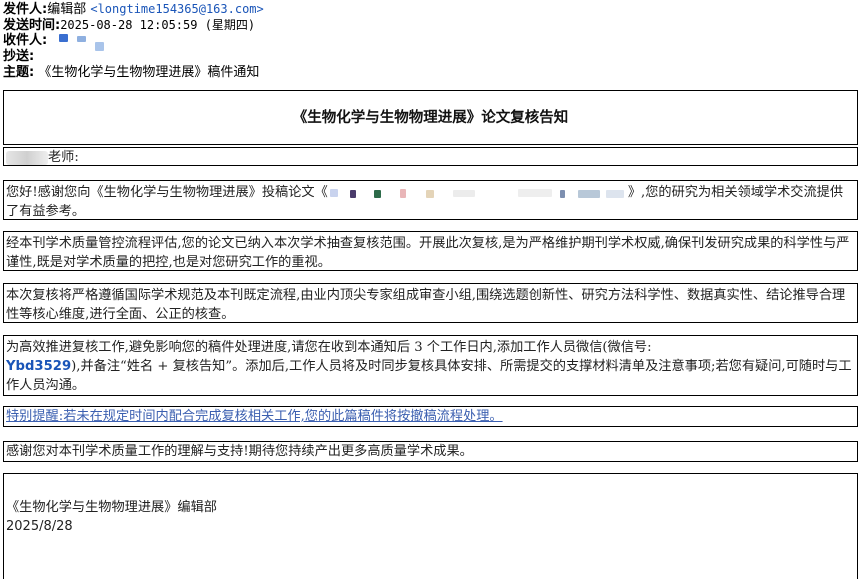 The height and width of the screenshot is (579, 865). Describe the element at coordinates (149, 72) in the screenshot. I see `subject-value: 《生物化学与生物物理进展》稿件通知` at that location.